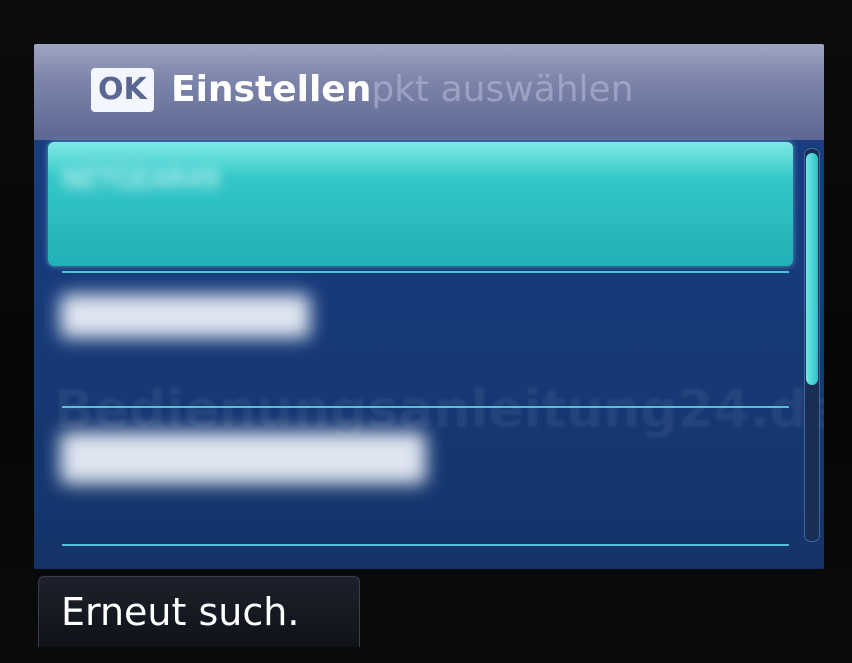 The height and width of the screenshot is (663, 852). I want to click on screen-header: OK Einstellenpkt auswählen, so click(429, 92).